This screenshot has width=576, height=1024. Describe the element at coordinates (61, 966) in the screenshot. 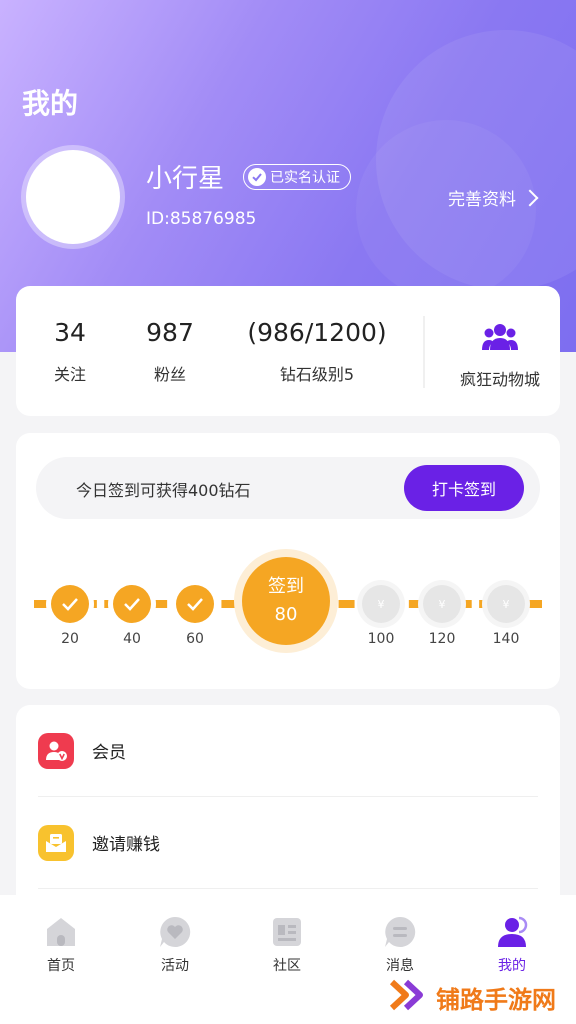

I see `tab-label: 首页` at that location.